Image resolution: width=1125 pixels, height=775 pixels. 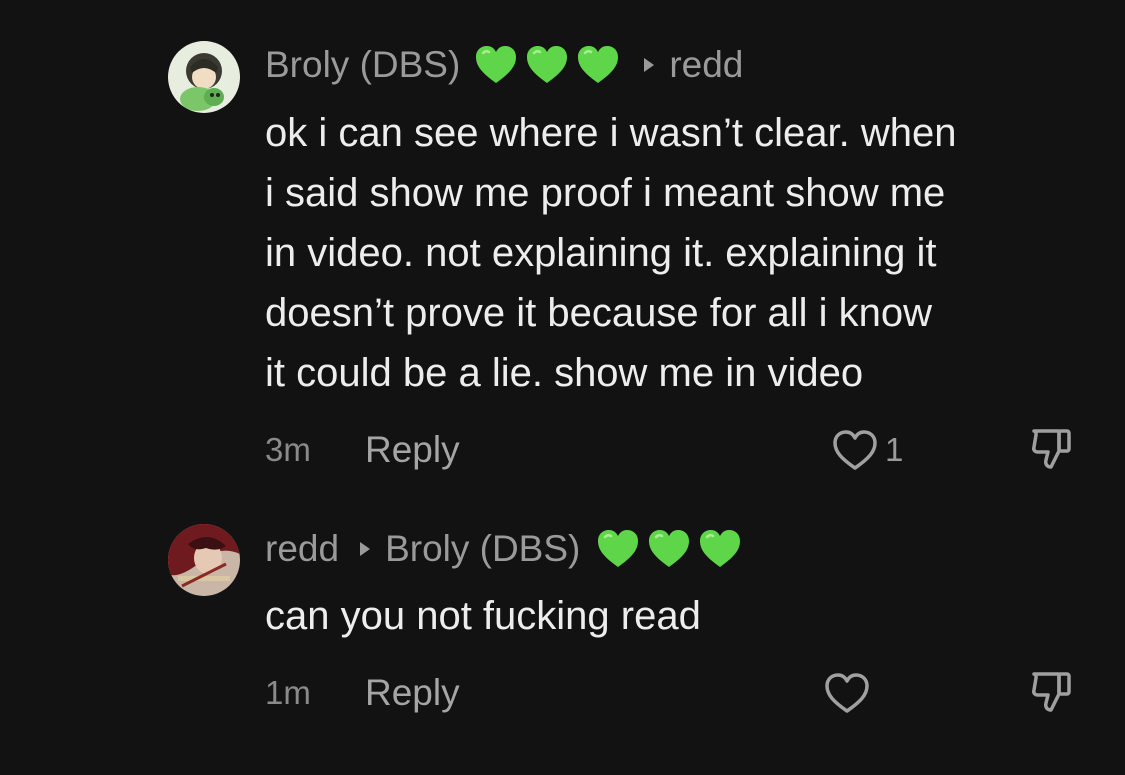 I want to click on like-button, so click(x=847, y=693).